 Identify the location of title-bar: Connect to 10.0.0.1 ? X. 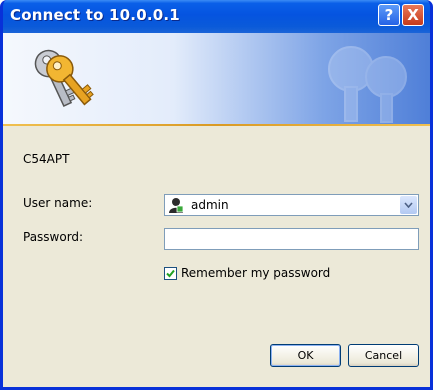
(216, 16).